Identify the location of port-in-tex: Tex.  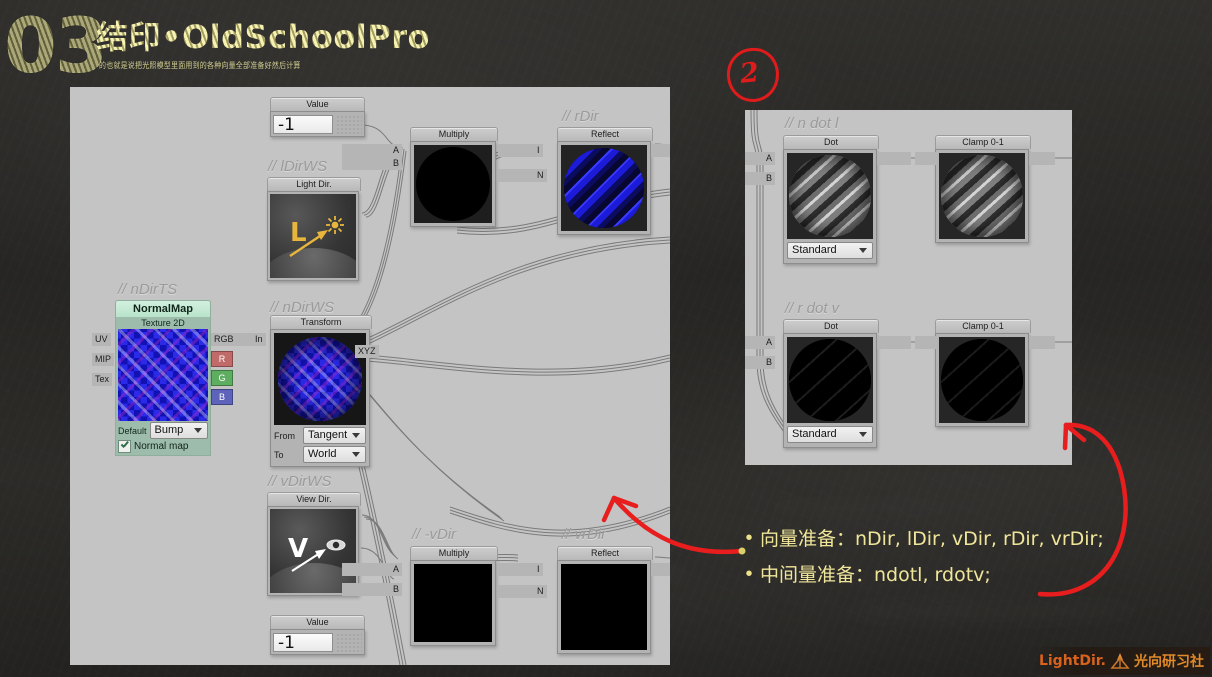
(102, 379).